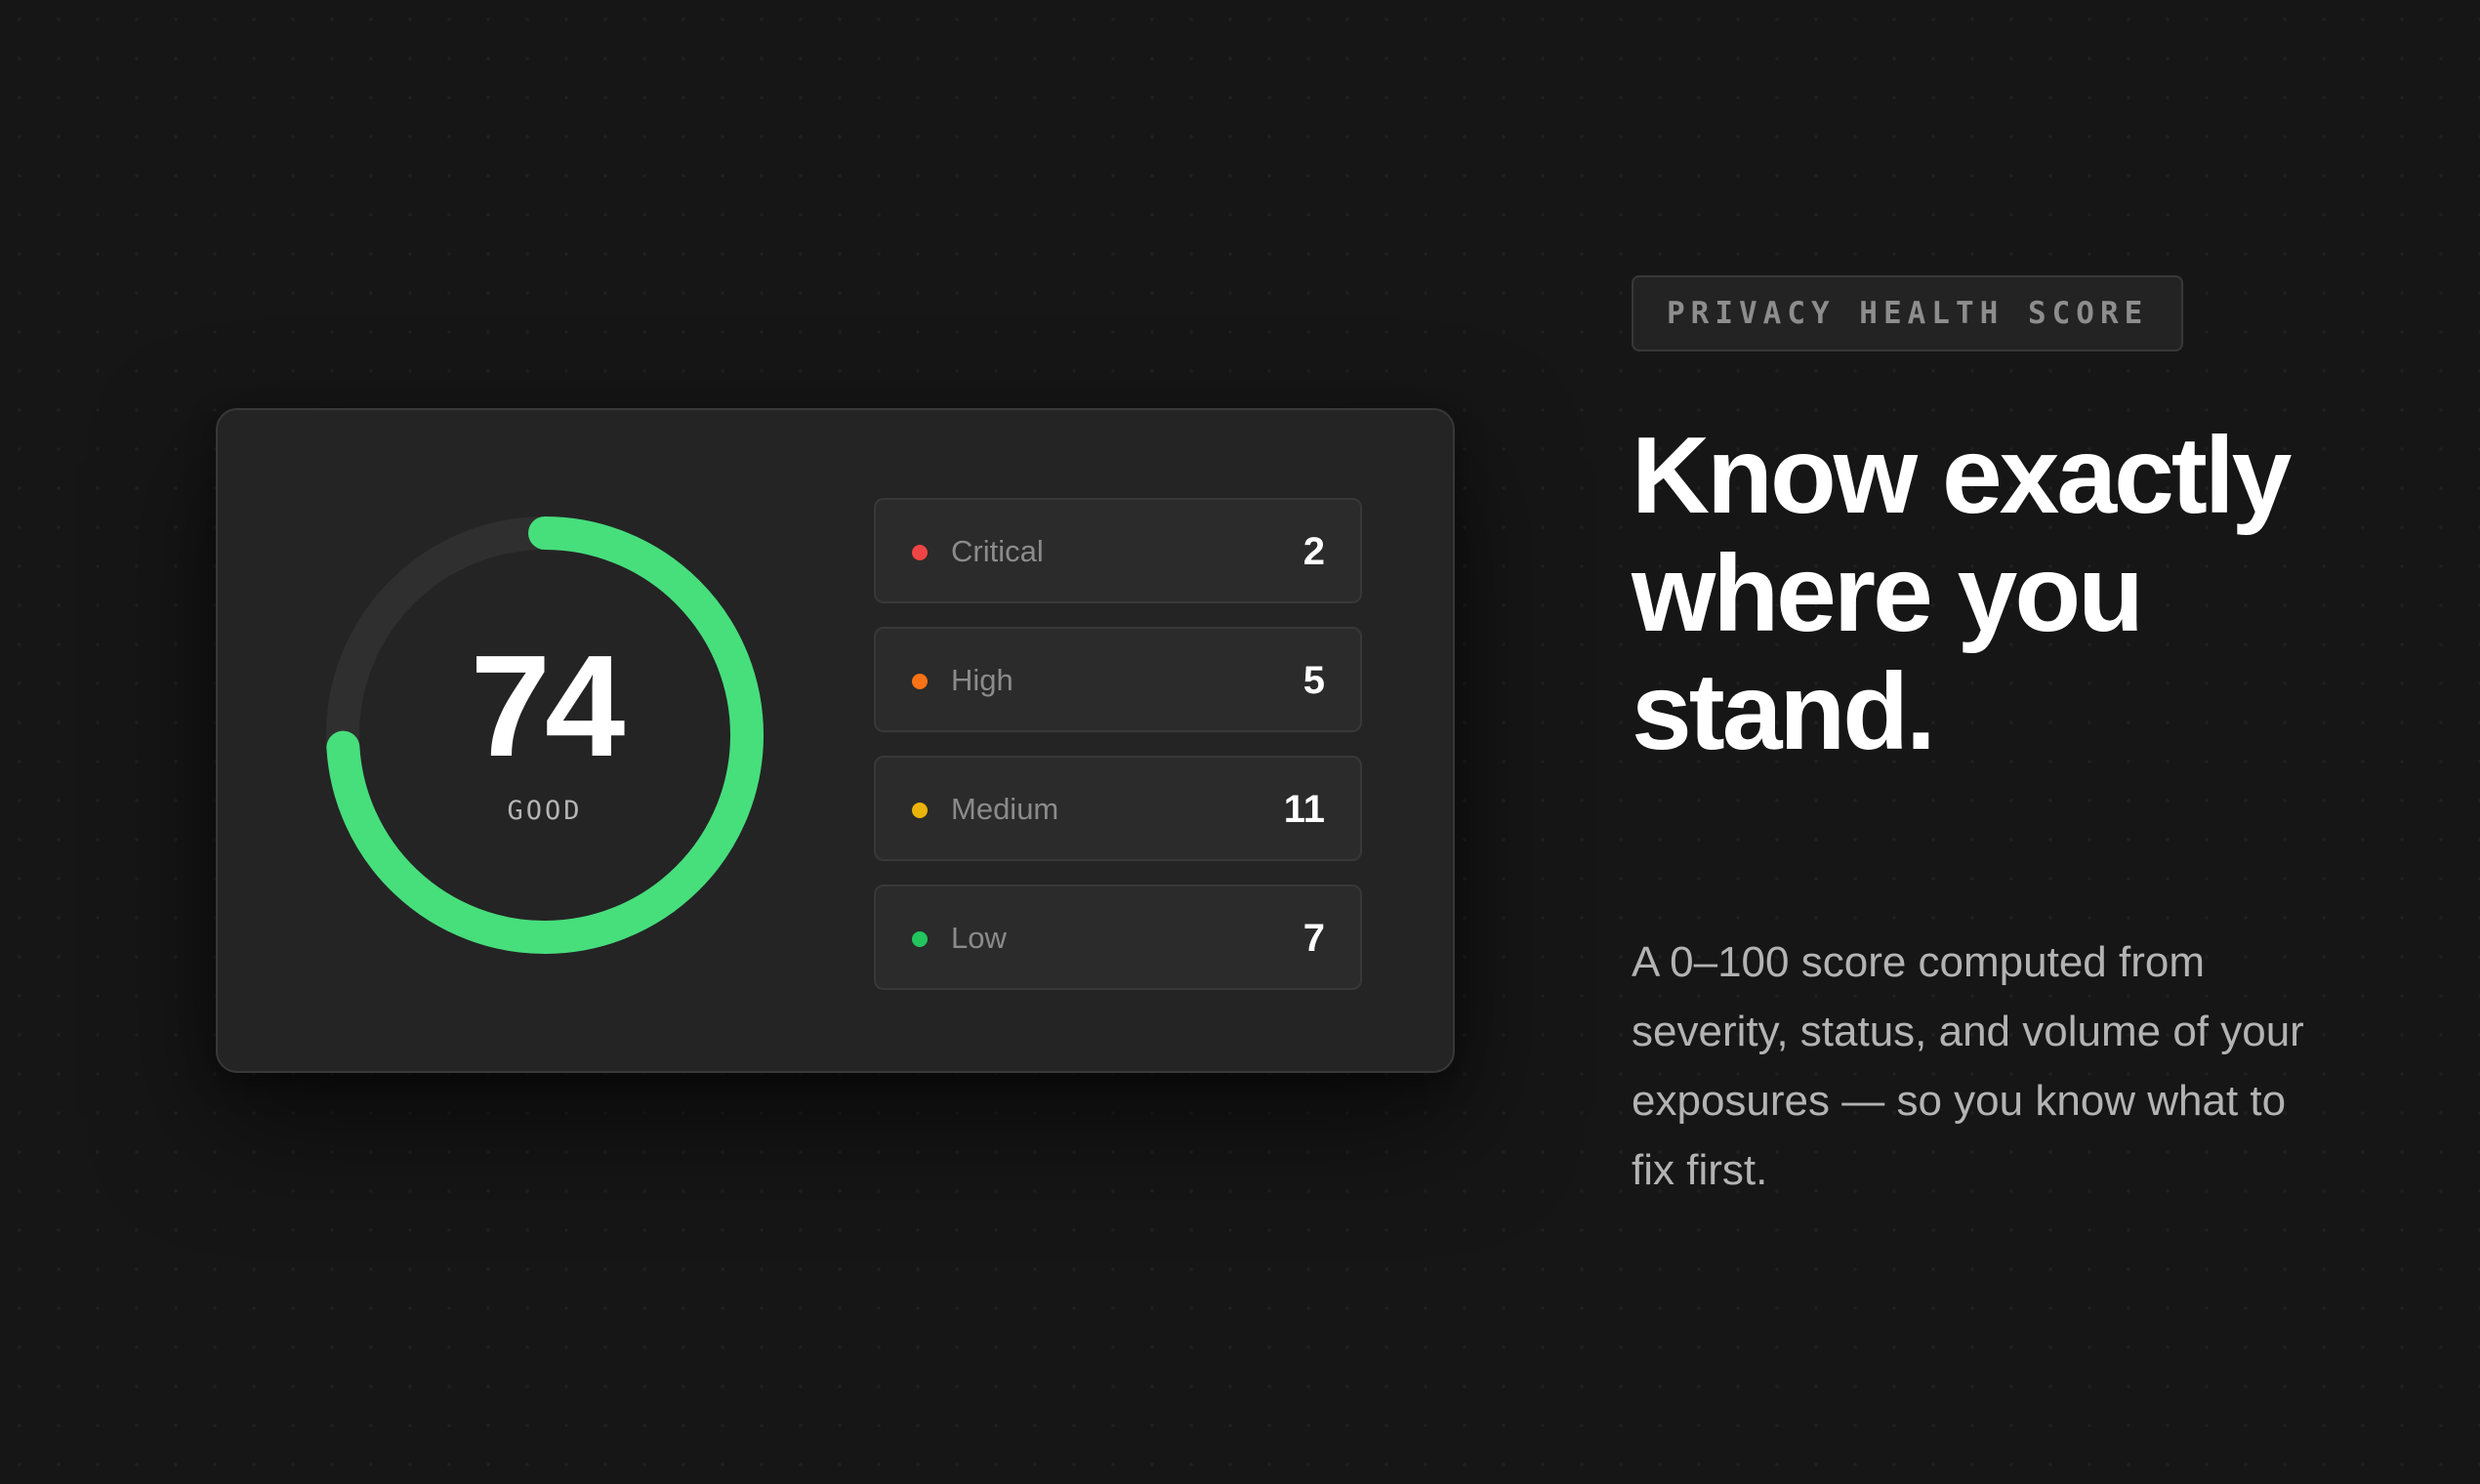  Describe the element at coordinates (1005, 809) in the screenshot. I see `severity-label: Medium` at that location.